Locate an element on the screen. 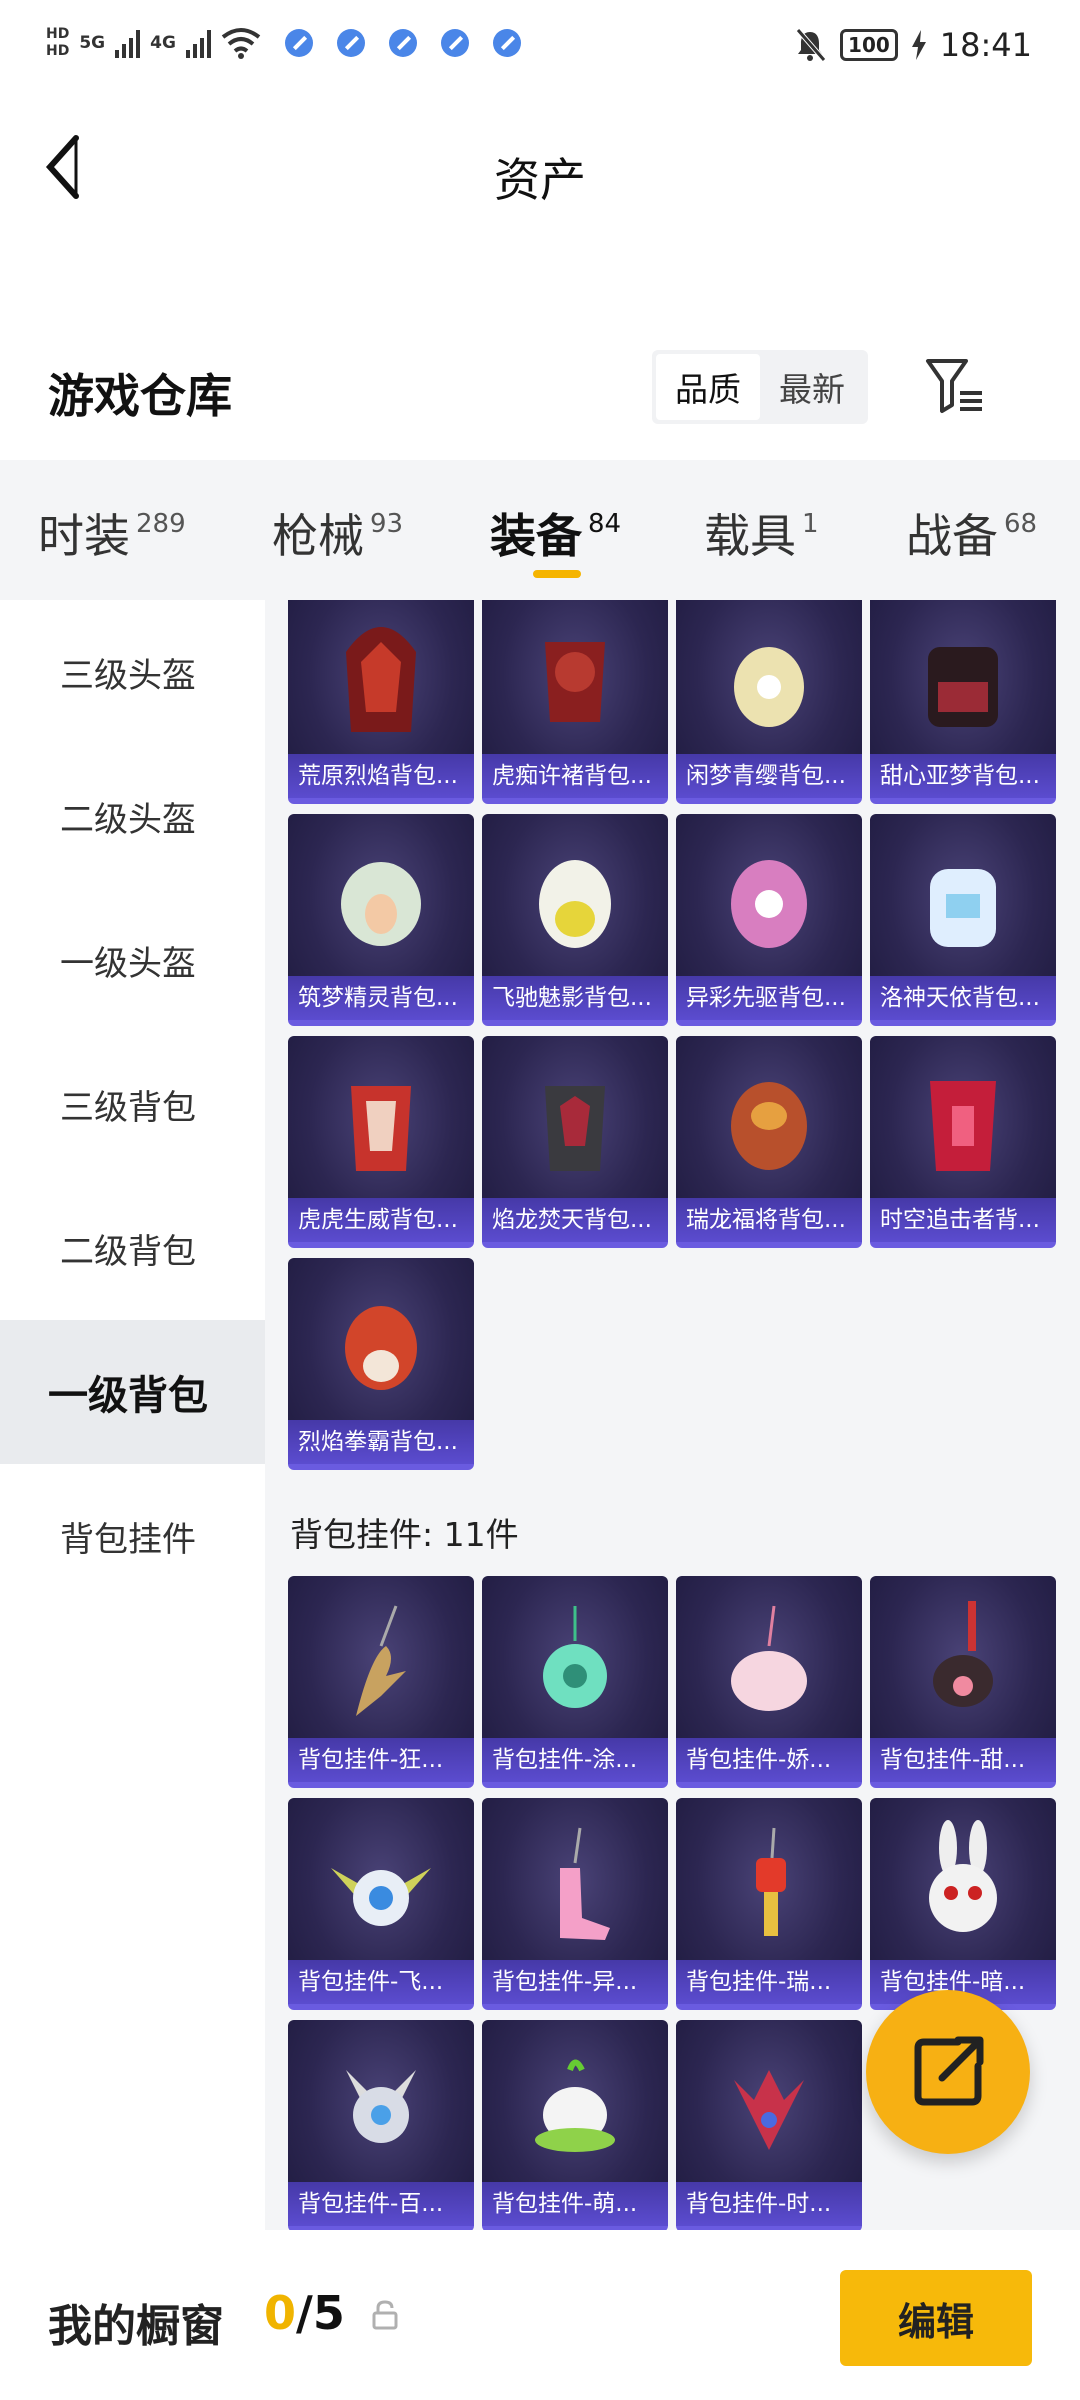 The width and height of the screenshot is (1080, 2400). sidebar-item-level2-helmet: 二级头盔 is located at coordinates (132, 816).